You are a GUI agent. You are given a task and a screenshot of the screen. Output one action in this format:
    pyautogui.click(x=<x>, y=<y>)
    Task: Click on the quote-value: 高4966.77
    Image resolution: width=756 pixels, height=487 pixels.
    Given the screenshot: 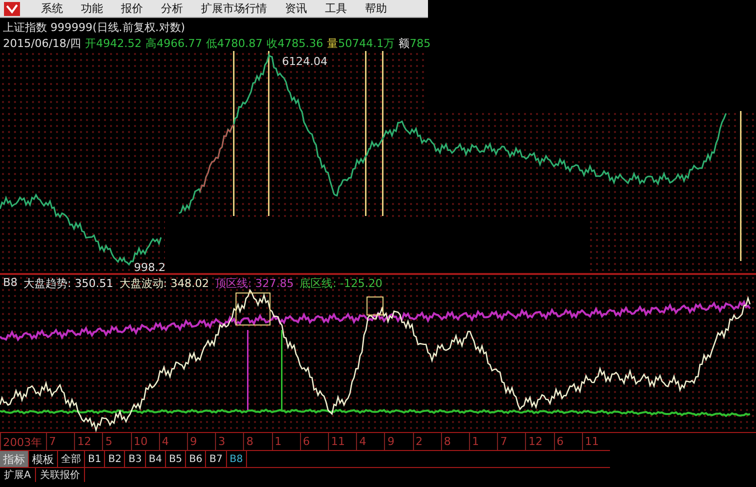 What is the action you would take?
    pyautogui.click(x=174, y=43)
    